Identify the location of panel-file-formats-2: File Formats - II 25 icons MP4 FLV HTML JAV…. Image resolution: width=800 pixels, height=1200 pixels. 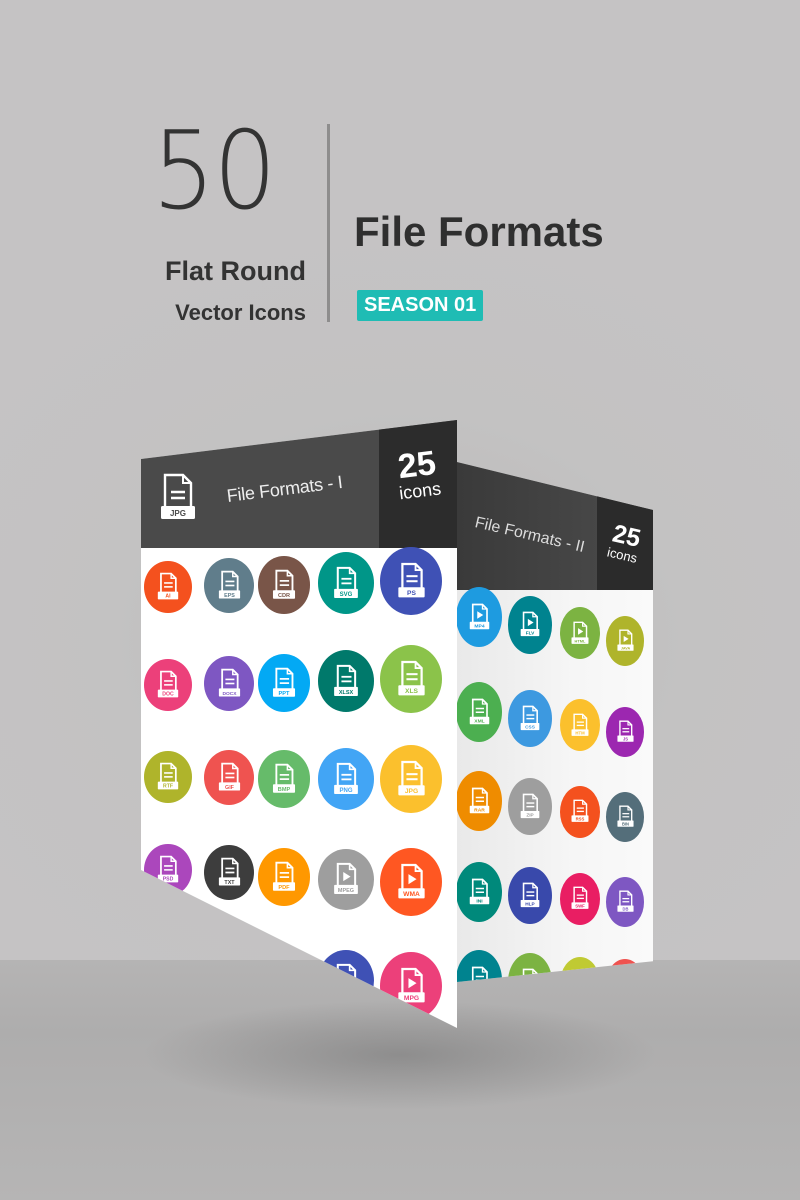
(555, 722).